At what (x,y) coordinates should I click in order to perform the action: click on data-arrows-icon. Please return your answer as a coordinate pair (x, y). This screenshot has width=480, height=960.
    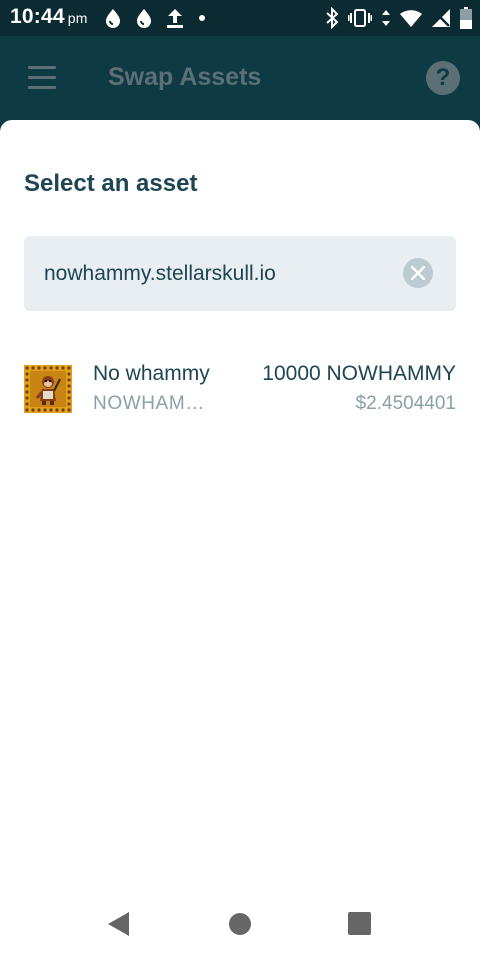
    Looking at the image, I should click on (386, 18).